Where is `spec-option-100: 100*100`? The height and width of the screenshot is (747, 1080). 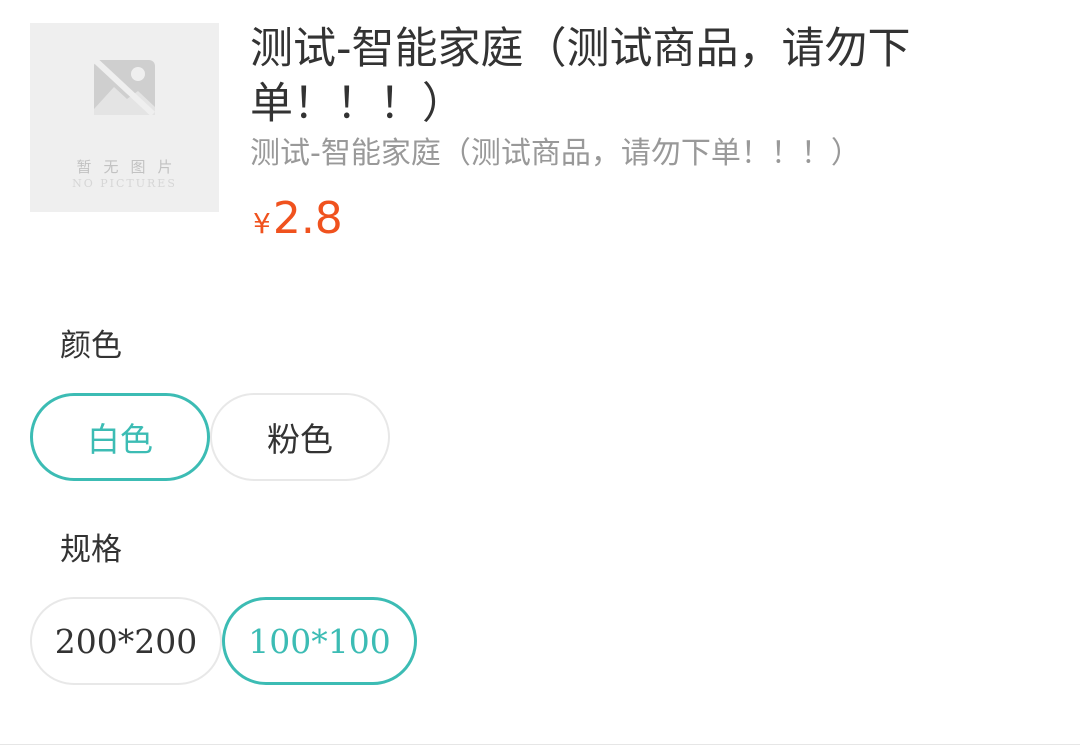 spec-option-100: 100*100 is located at coordinates (319, 641).